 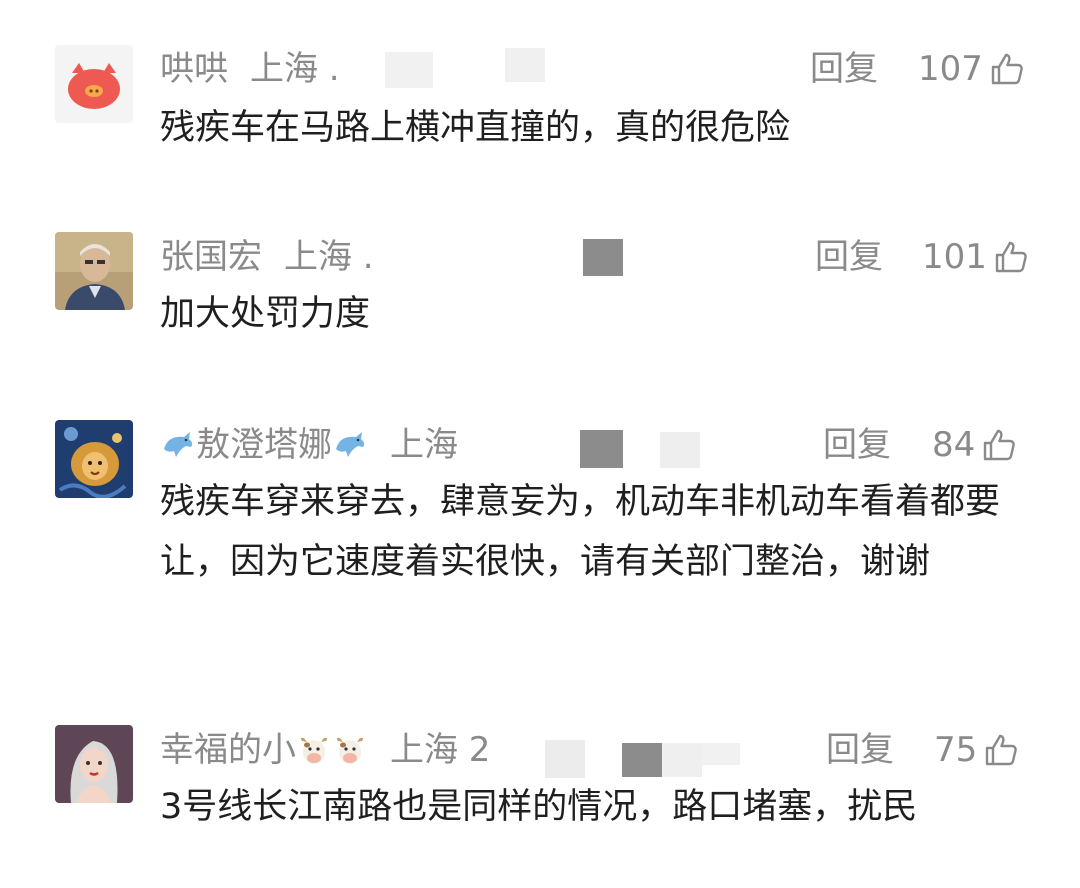 I want to click on username: 幸福的小, so click(x=228, y=750).